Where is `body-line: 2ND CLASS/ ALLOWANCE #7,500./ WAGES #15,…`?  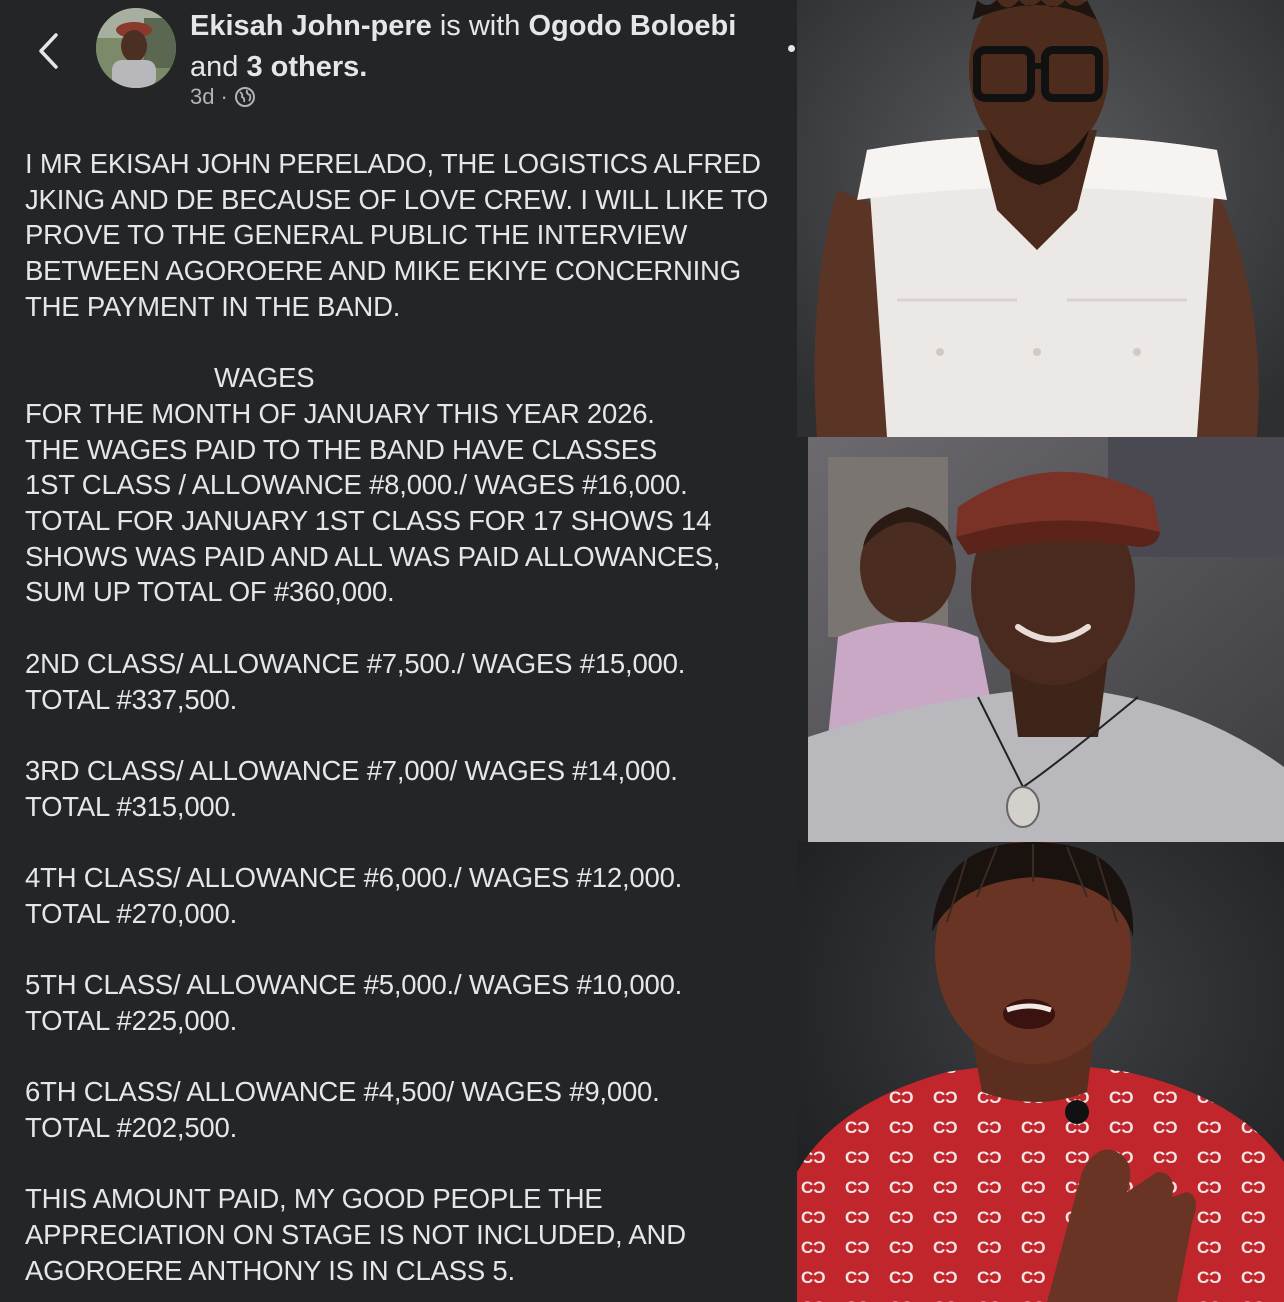
body-line: 2ND CLASS/ ALLOWANCE #7,500./ WAGES #15,… is located at coordinates (355, 663).